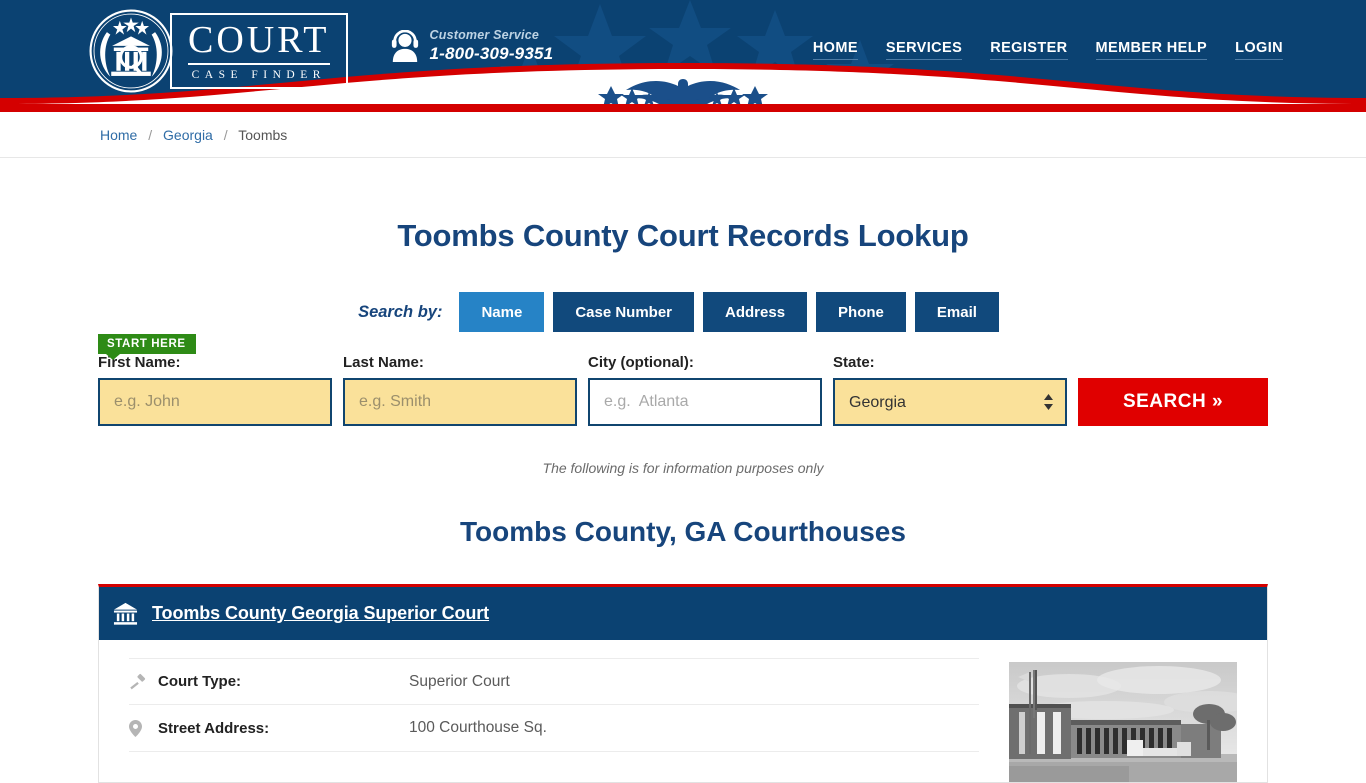 Image resolution: width=1366 pixels, height=783 pixels. What do you see at coordinates (683, 531) in the screenshot?
I see `section-title: Toombs County, GA Courthouses` at bounding box center [683, 531].